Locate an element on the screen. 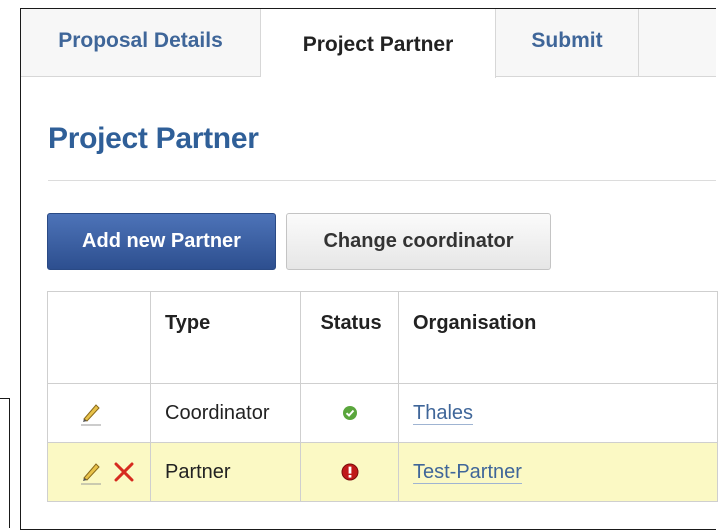  page-title: Project Partner is located at coordinates (153, 138).